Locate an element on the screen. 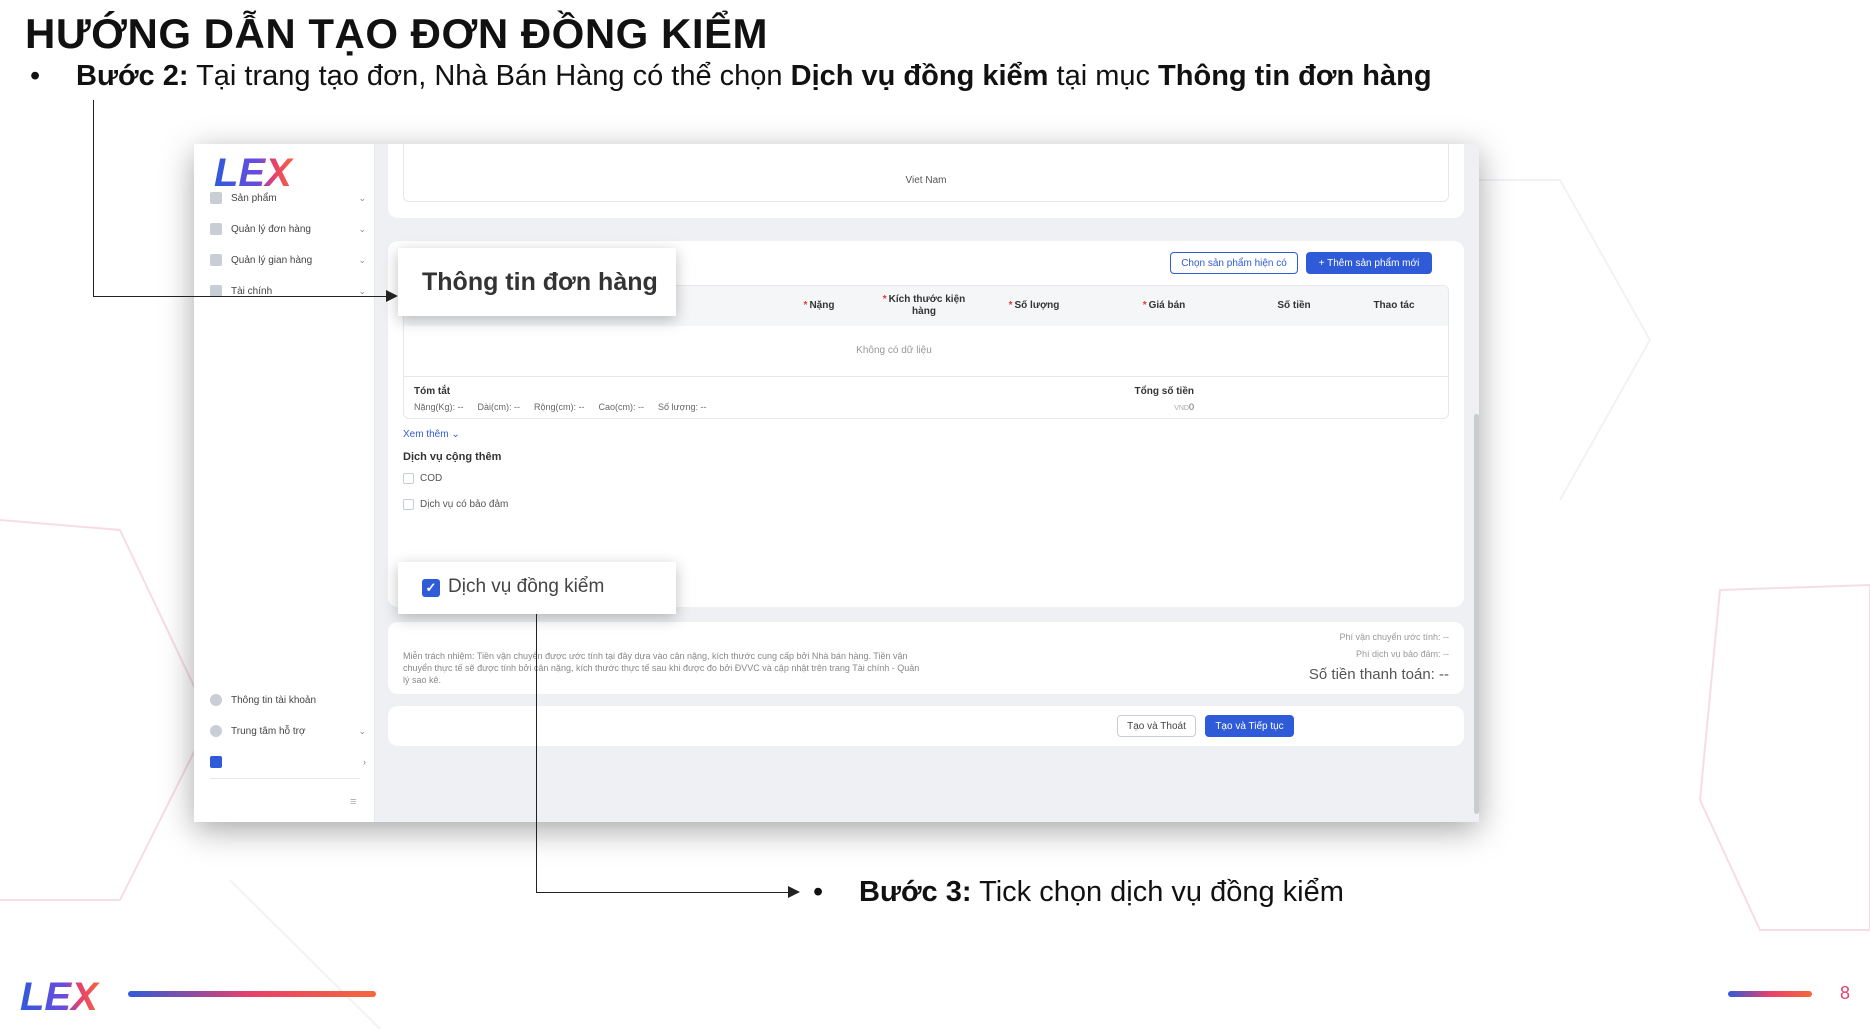 The width and height of the screenshot is (1870, 1029). step3-instruction: • Bước 3: Tick chọn dịch vụ đồng kiểm is located at coordinates (1078, 892).